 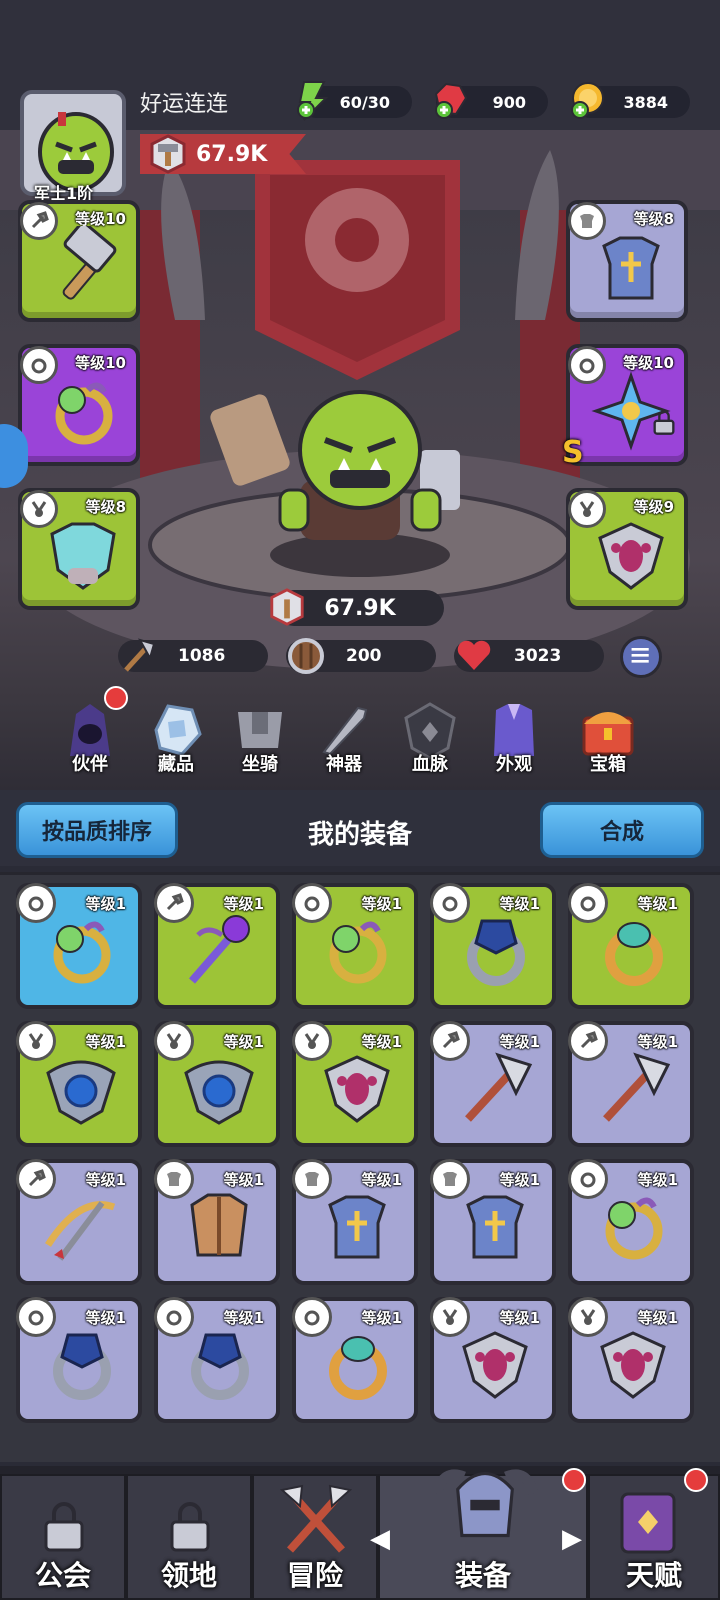 I want to click on defense-stat: 200, so click(x=361, y=656).